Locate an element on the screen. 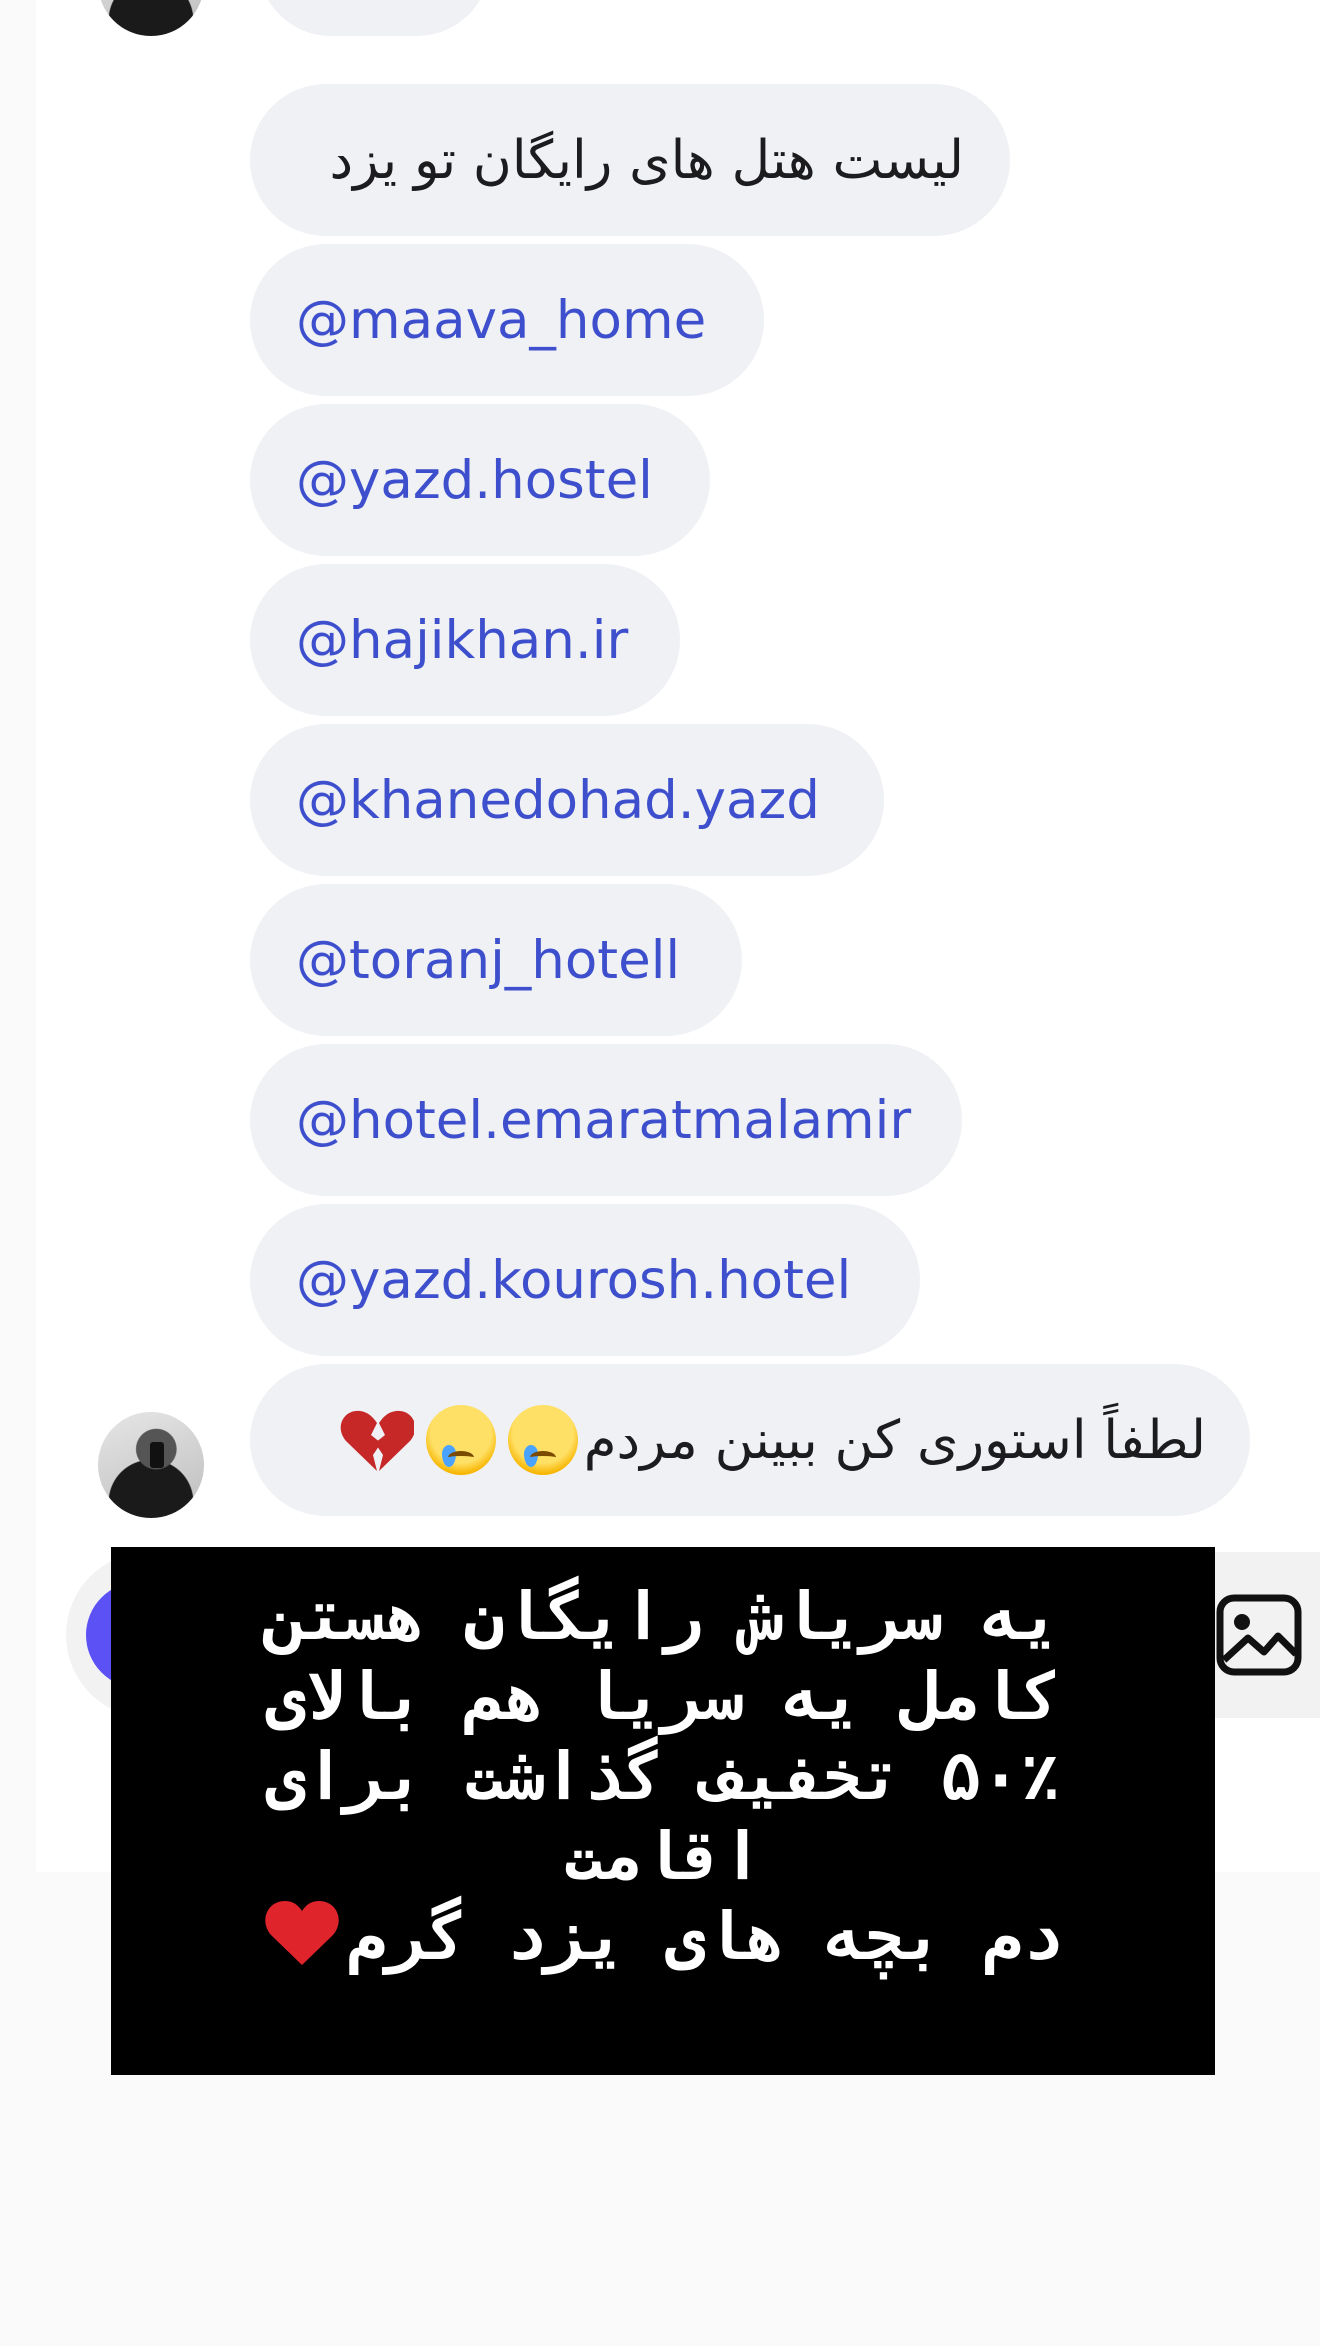  overlay-line: کامل یه سریا هم بالای is located at coordinates (663, 1696).